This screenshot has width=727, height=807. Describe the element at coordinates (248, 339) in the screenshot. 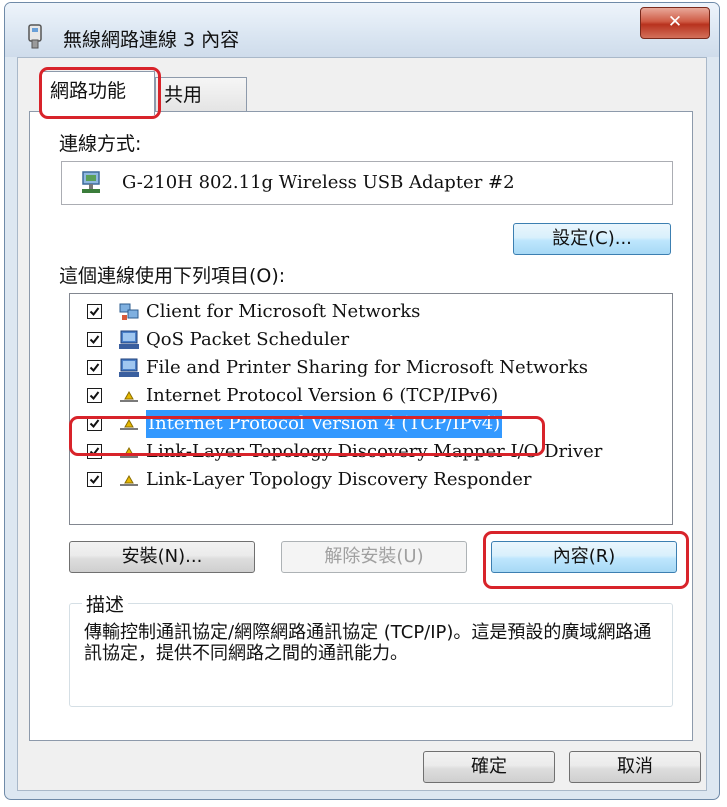

I see `item-label-qos-packet-scheduler: QoS Packet Scheduler` at that location.